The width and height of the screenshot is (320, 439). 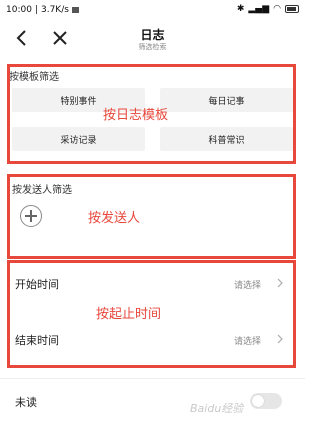 What do you see at coordinates (292, 9) in the screenshot?
I see `battery-icon` at bounding box center [292, 9].